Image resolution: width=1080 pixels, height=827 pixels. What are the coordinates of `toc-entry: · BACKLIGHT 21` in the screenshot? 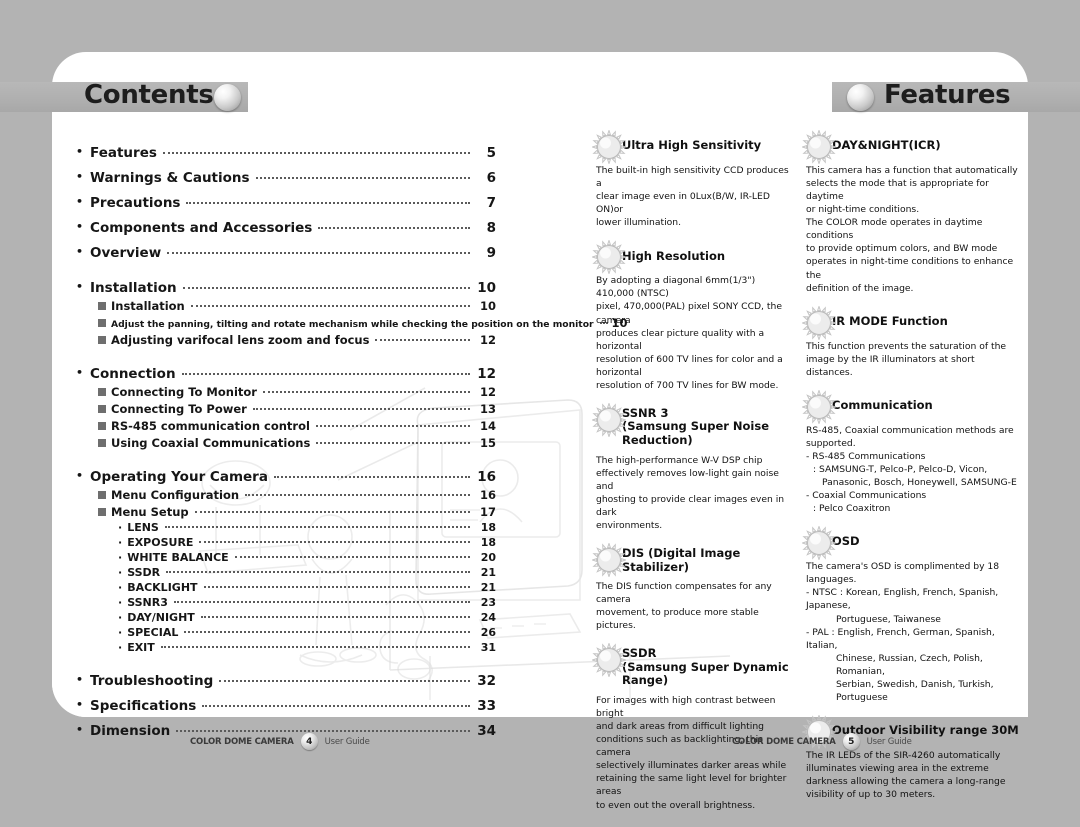 It's located at (286, 587).